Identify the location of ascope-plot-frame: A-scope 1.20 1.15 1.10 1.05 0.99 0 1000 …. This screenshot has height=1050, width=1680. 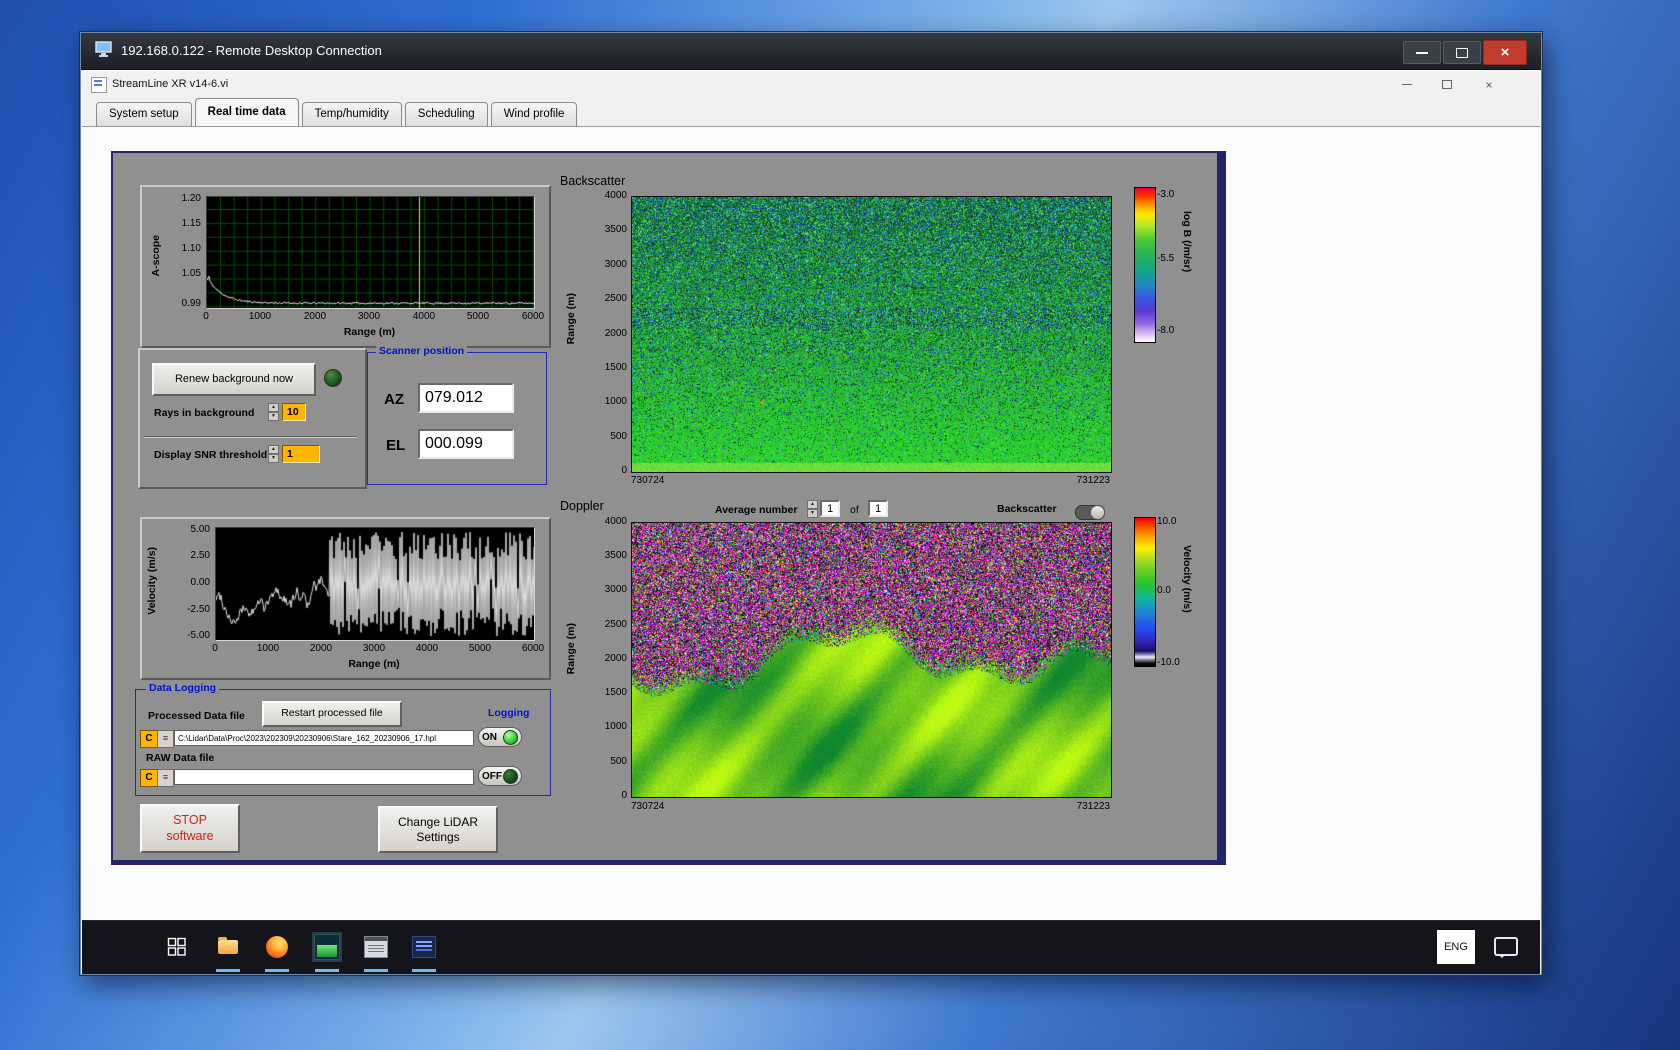
(345, 266).